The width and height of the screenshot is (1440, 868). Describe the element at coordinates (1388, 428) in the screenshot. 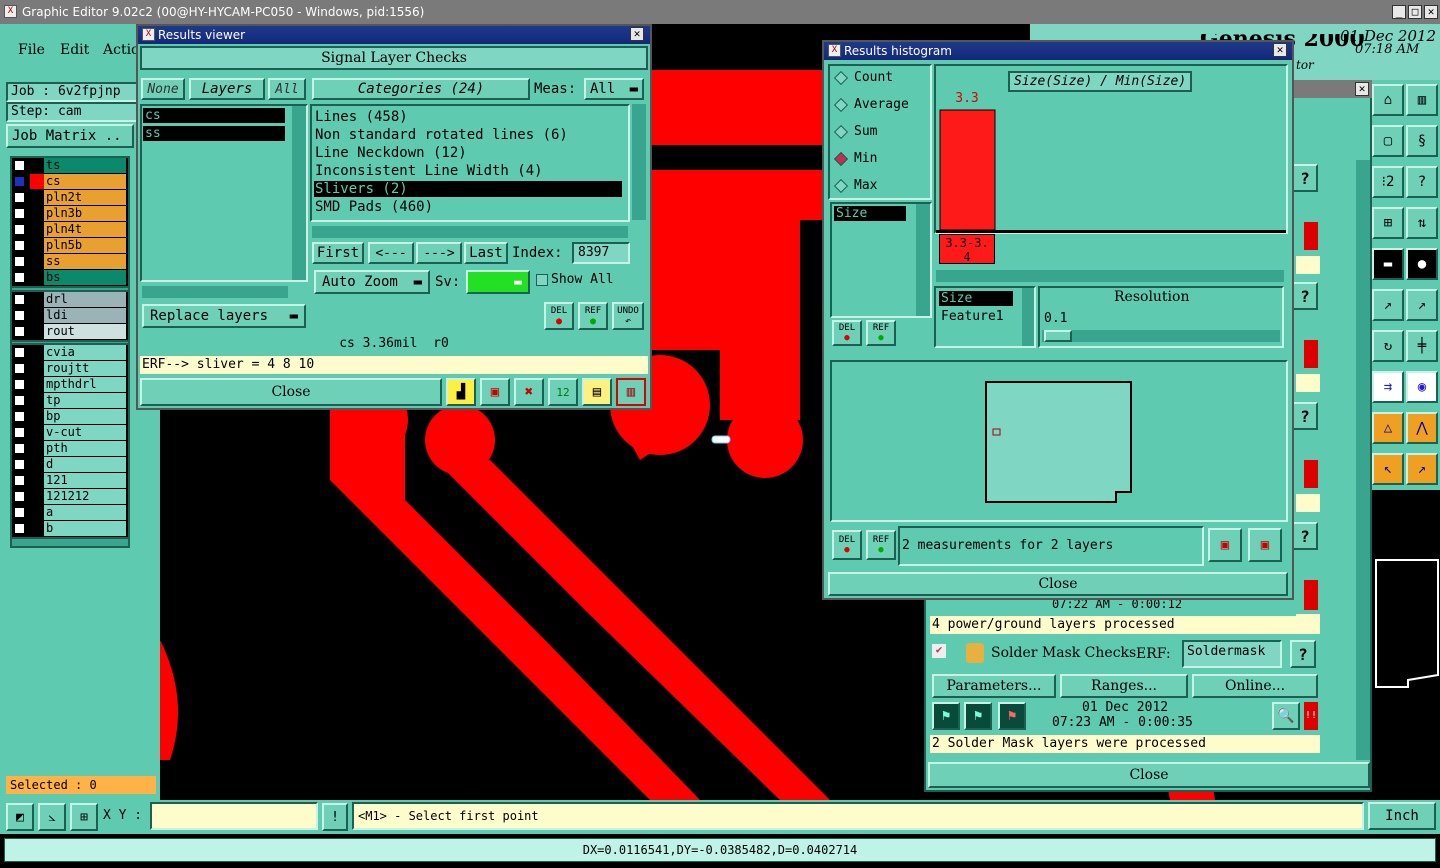

I see `tool-icon-17: △` at that location.